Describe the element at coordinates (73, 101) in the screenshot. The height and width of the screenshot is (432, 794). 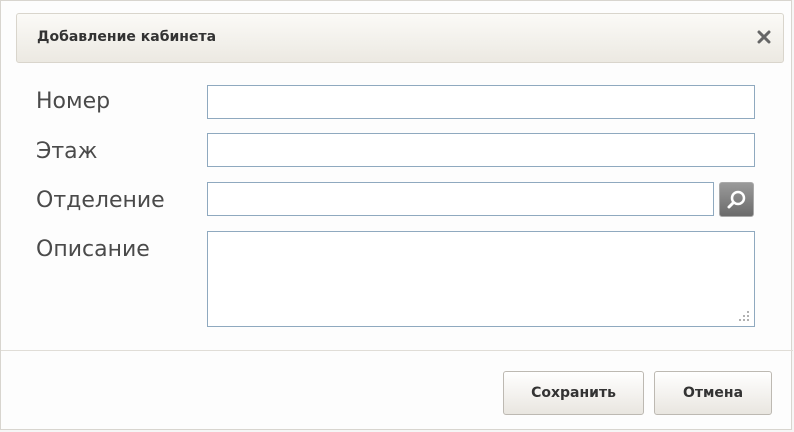
I see `number-label: Номер` at that location.